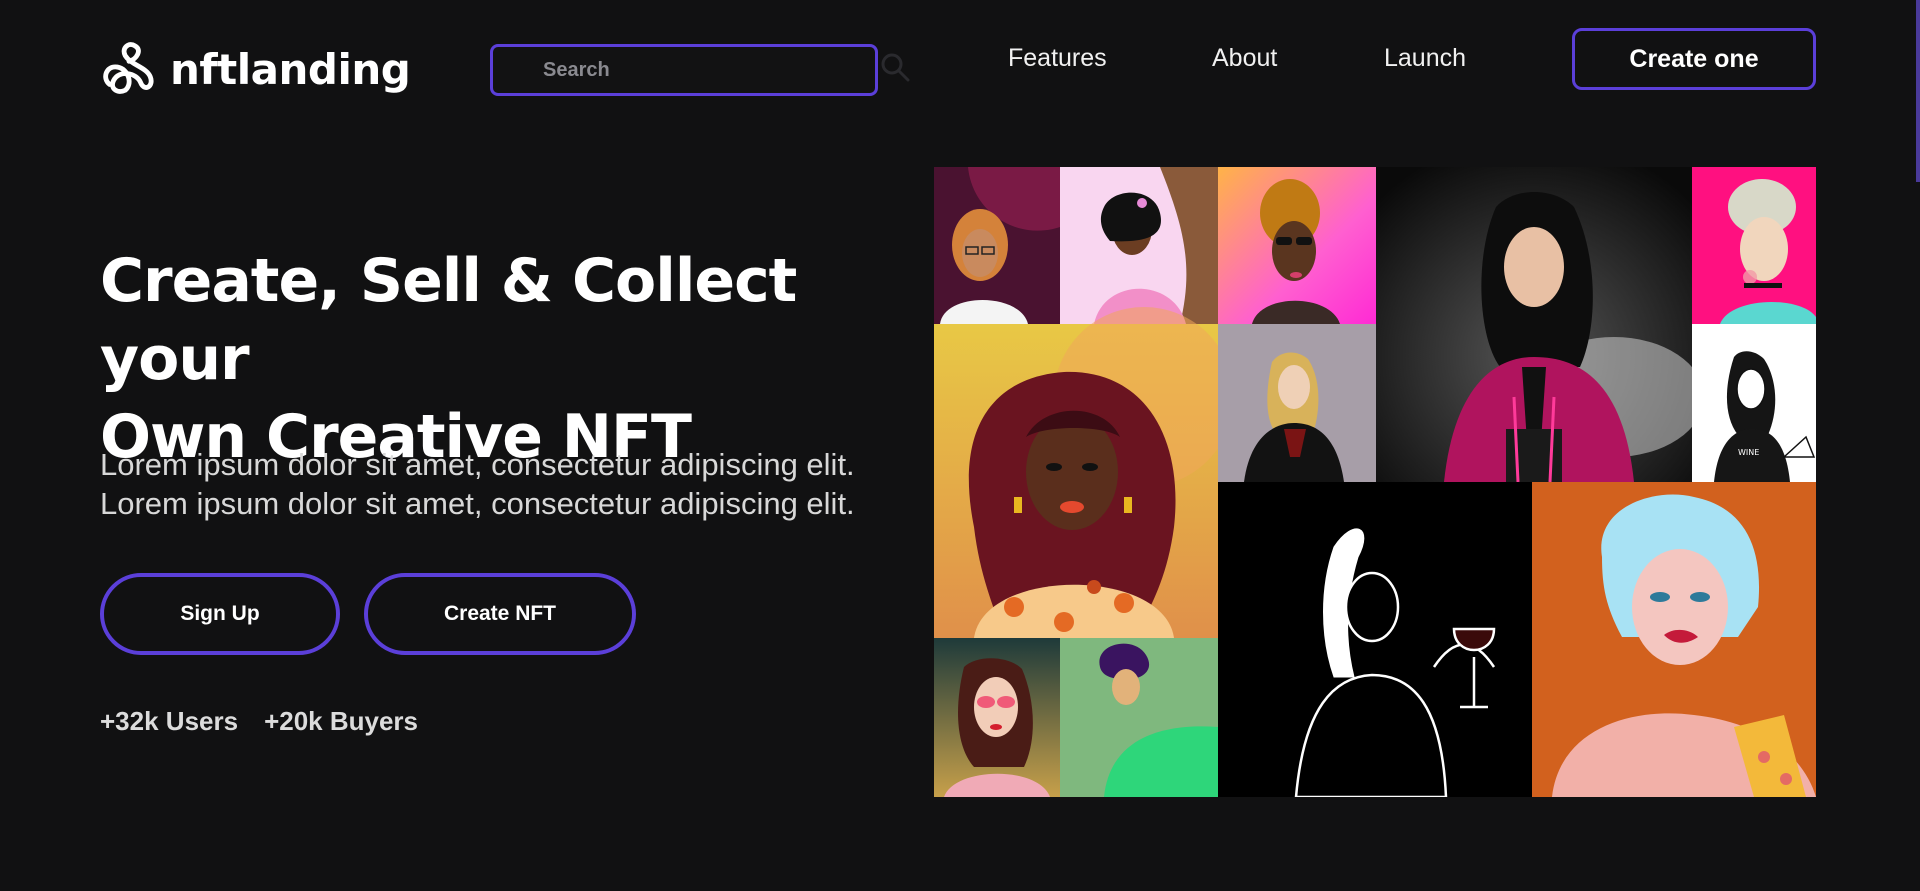 The width and height of the screenshot is (1920, 891). I want to click on search-icon, so click(895, 67).